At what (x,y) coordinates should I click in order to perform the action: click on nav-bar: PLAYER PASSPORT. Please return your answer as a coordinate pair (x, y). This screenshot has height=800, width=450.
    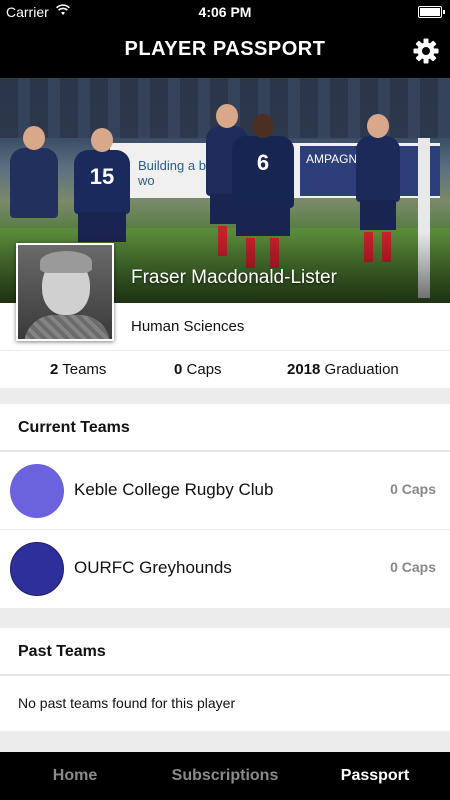
    Looking at the image, I should click on (225, 51).